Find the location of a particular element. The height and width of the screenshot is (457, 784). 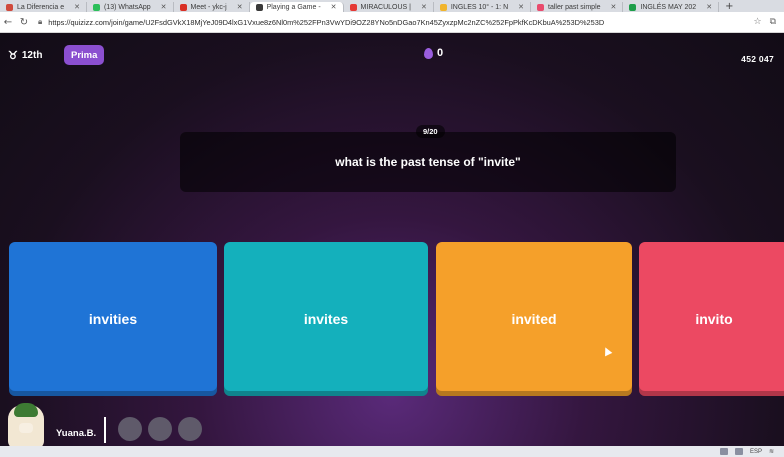

reload-icon: ↻ is located at coordinates (24, 22).